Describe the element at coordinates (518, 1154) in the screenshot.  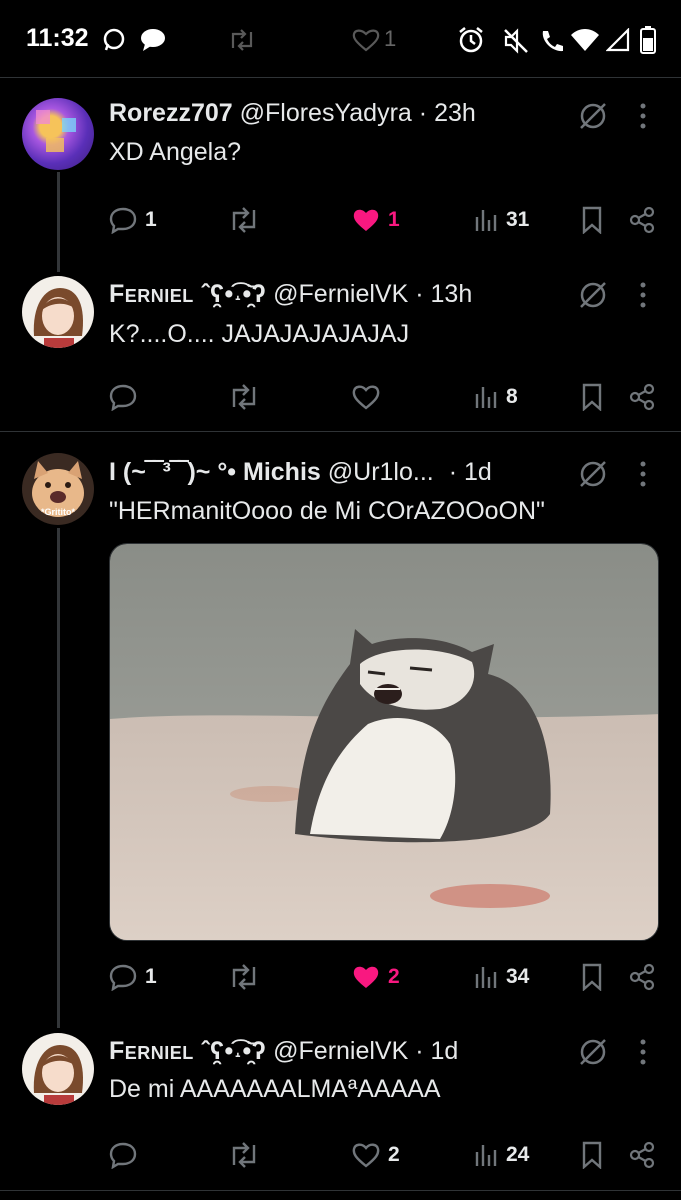
I see `views-count: 24` at that location.